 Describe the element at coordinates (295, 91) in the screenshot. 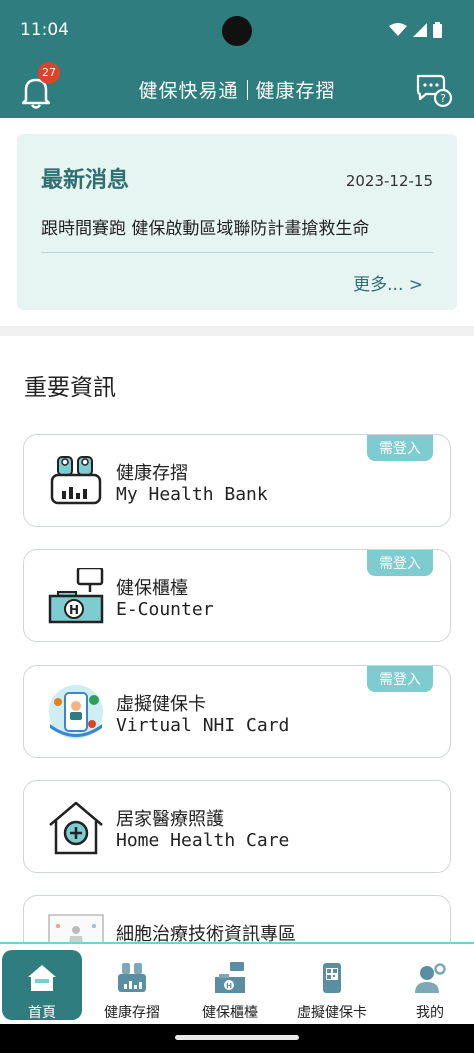

I see `page-name: 健康存摺` at that location.